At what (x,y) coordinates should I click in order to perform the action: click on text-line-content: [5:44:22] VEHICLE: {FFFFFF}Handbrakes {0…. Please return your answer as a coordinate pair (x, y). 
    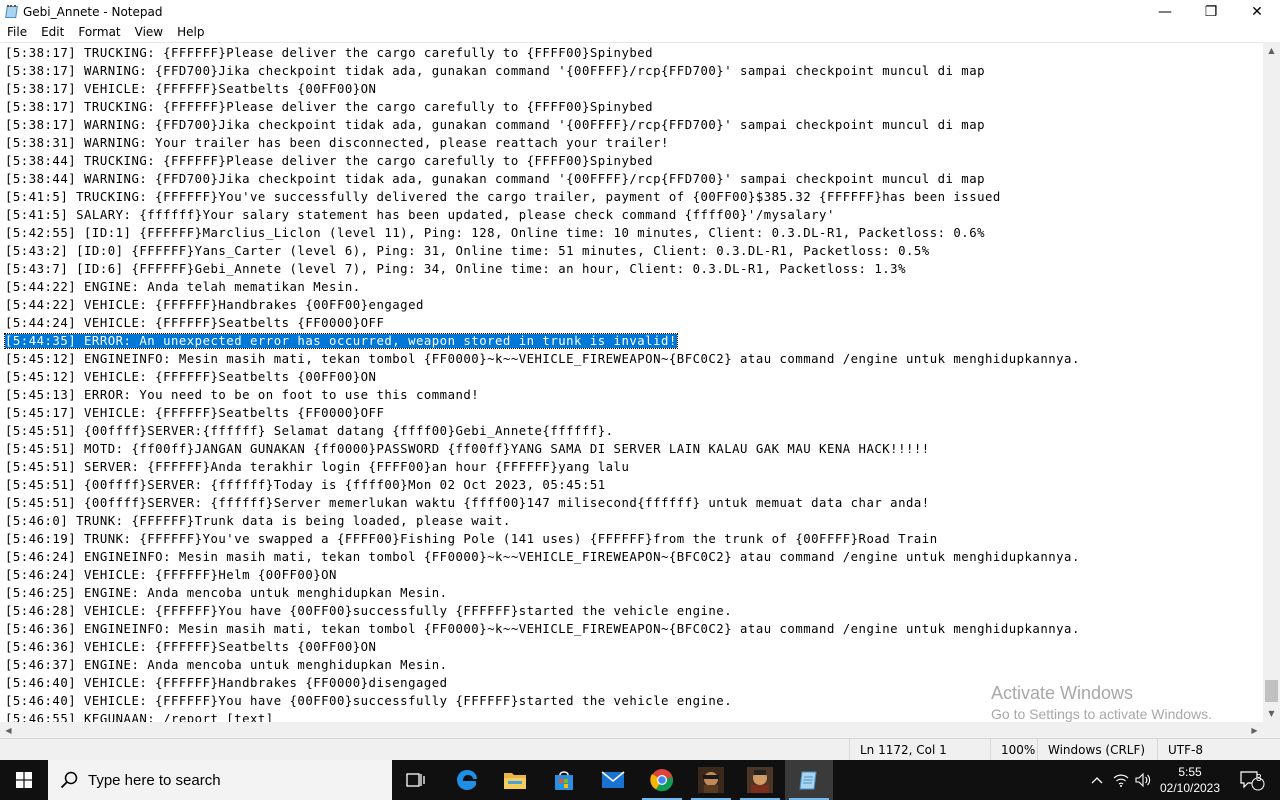
    Looking at the image, I should click on (214, 305).